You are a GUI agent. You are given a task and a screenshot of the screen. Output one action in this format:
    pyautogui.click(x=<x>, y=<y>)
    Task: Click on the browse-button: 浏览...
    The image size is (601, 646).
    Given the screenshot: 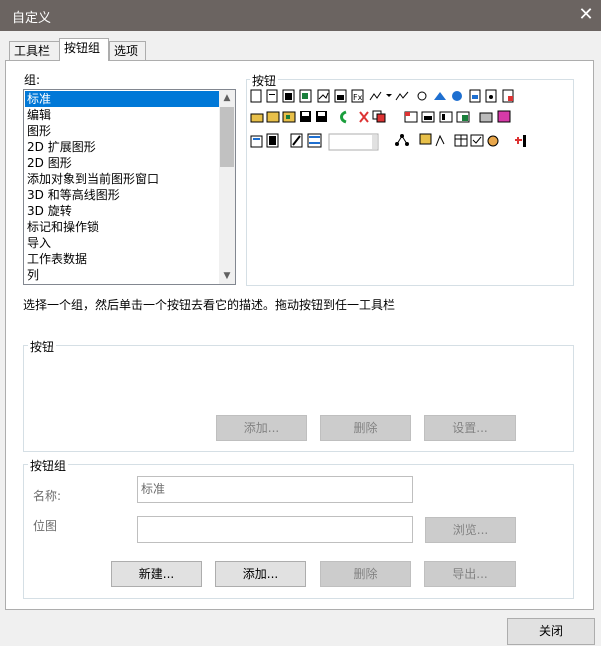 What is the action you would take?
    pyautogui.click(x=470, y=530)
    